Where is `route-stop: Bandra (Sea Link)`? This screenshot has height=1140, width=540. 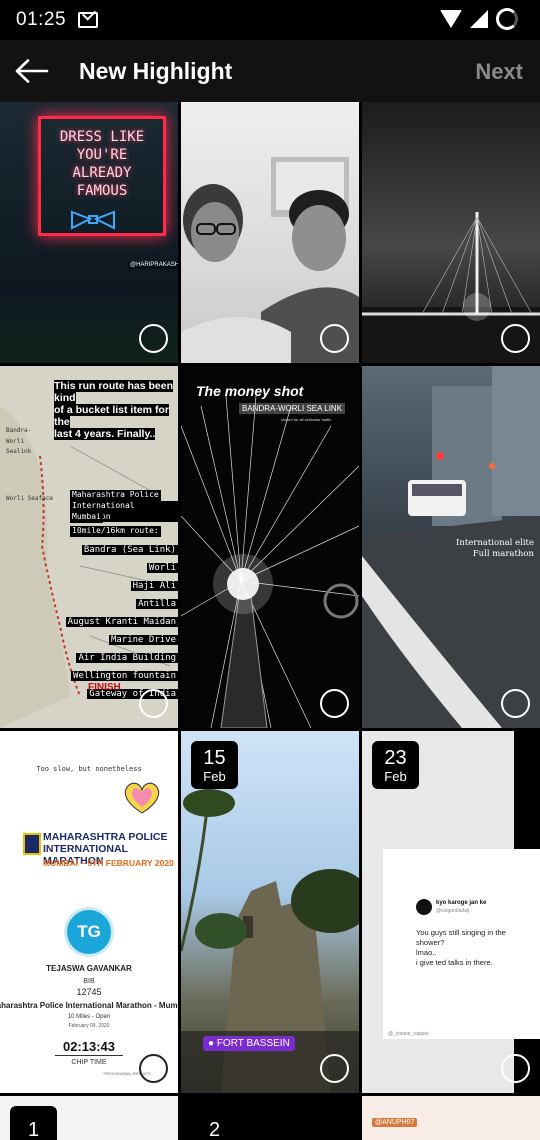 route-stop: Bandra (Sea Link) is located at coordinates (129, 550).